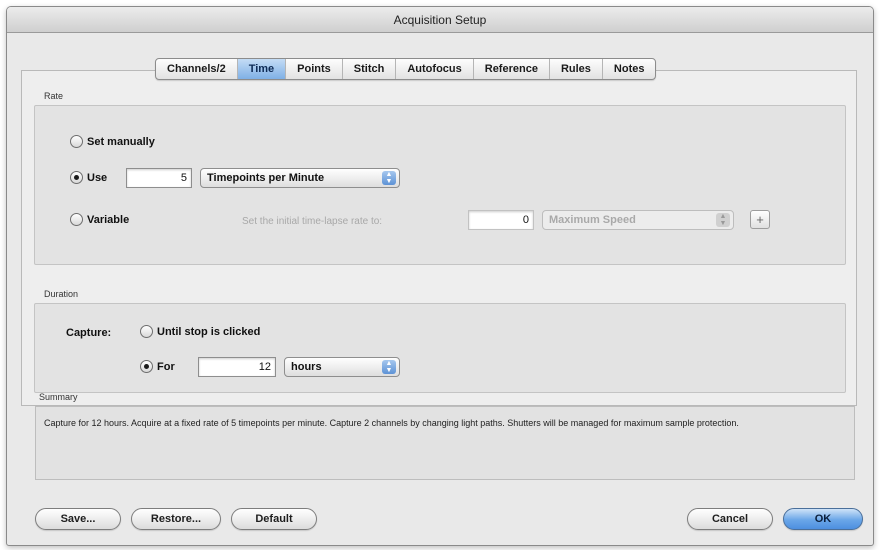 The height and width of the screenshot is (550, 880). I want to click on tab-notes: Notes, so click(629, 69).